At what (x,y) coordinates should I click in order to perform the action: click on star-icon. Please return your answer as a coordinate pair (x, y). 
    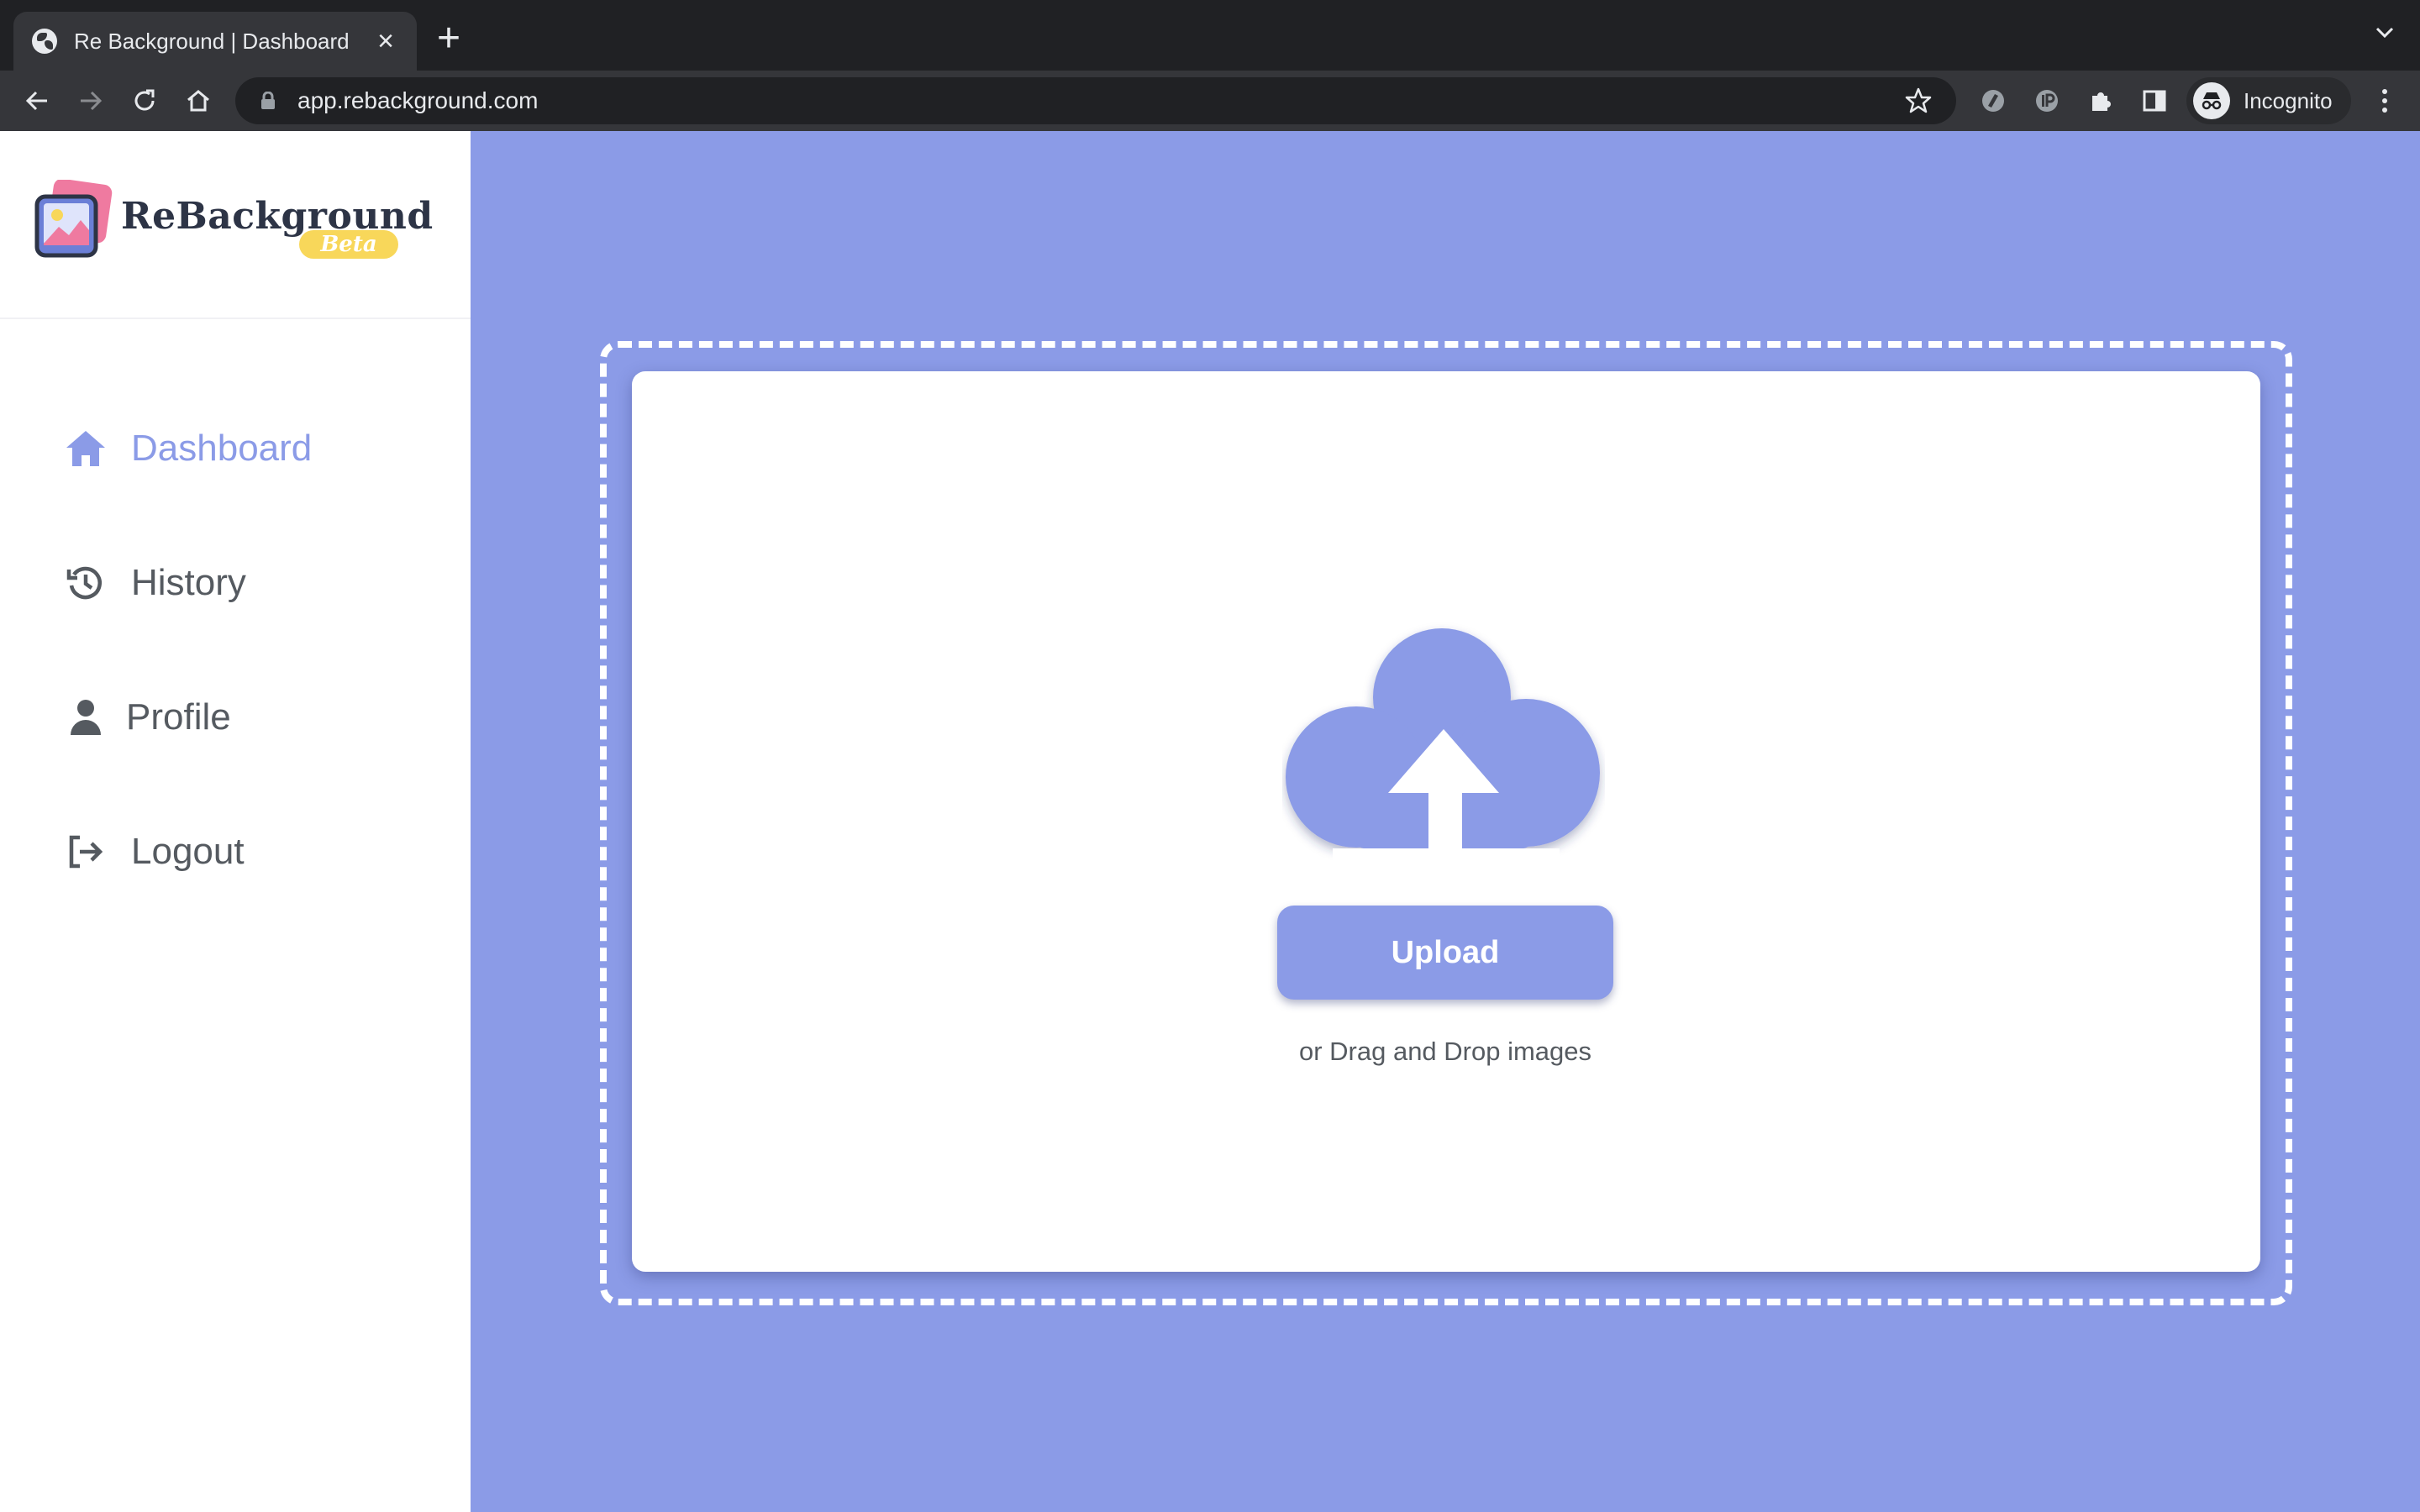
    Looking at the image, I should click on (1919, 101).